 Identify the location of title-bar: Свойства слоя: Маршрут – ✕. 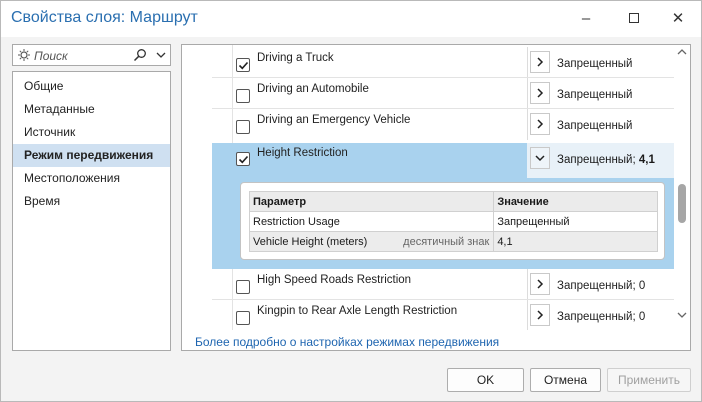
(351, 19).